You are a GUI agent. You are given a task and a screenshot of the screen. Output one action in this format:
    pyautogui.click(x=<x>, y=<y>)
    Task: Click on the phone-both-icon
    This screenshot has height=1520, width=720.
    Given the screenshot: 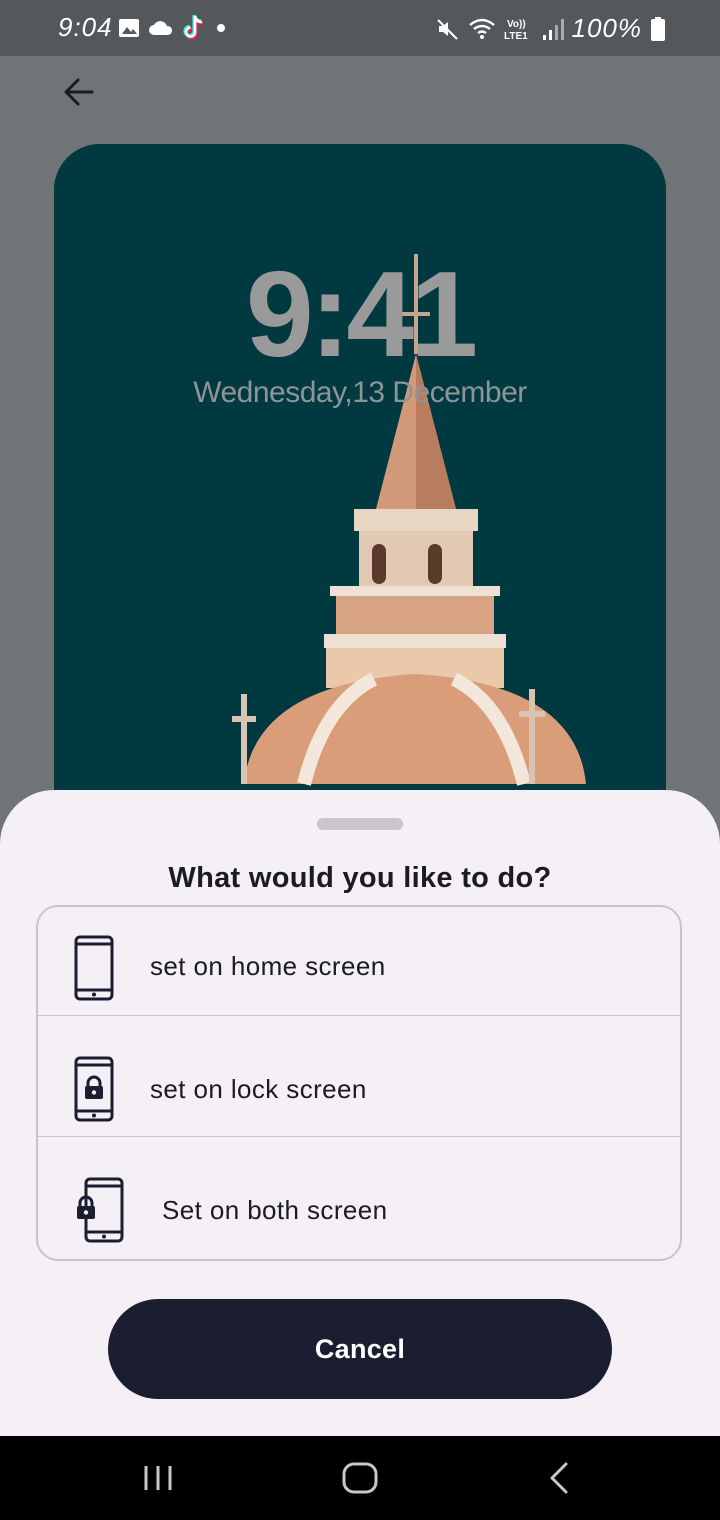 What is the action you would take?
    pyautogui.click(x=100, y=1210)
    